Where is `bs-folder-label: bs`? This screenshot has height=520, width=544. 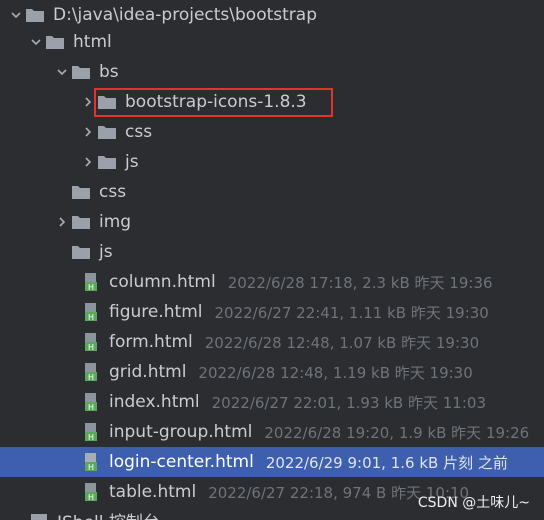
bs-folder-label: bs is located at coordinates (109, 72).